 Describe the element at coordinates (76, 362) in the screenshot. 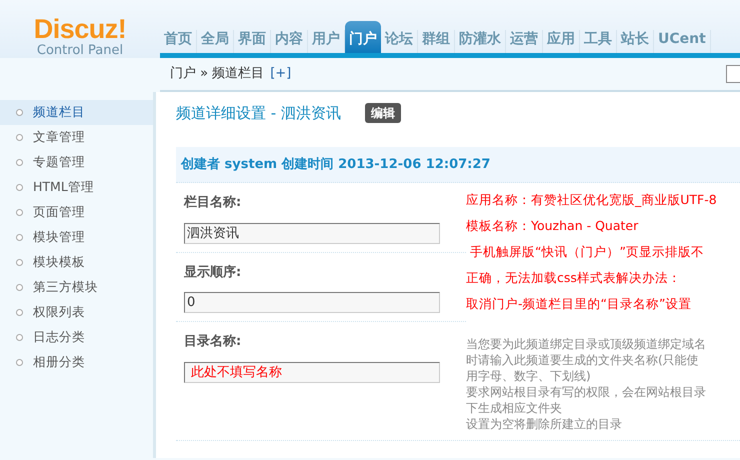

I see `sidebar-item: 相册分类` at that location.